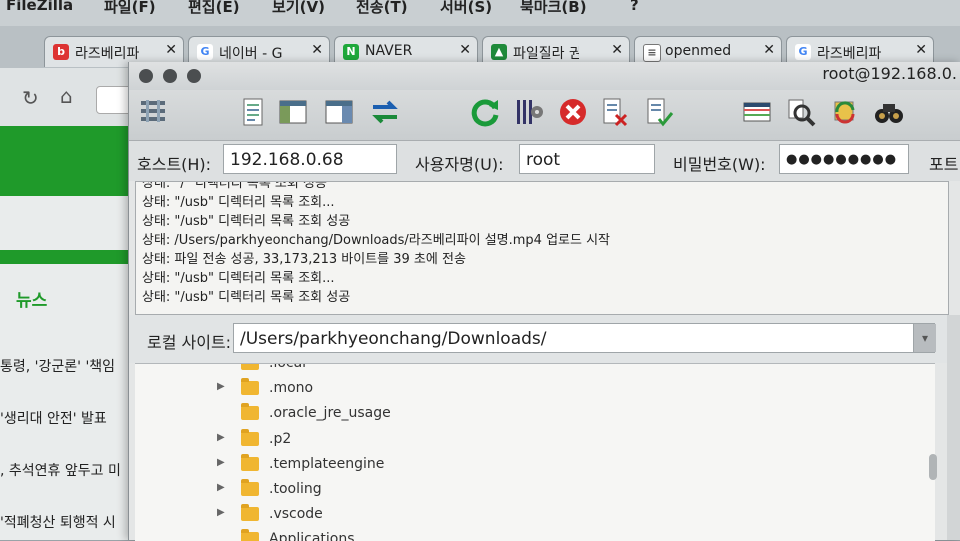 Image resolution: width=960 pixels, height=541 pixels. Describe the element at coordinates (298, 8) in the screenshot. I see `menu-view: 보기(V)` at that location.